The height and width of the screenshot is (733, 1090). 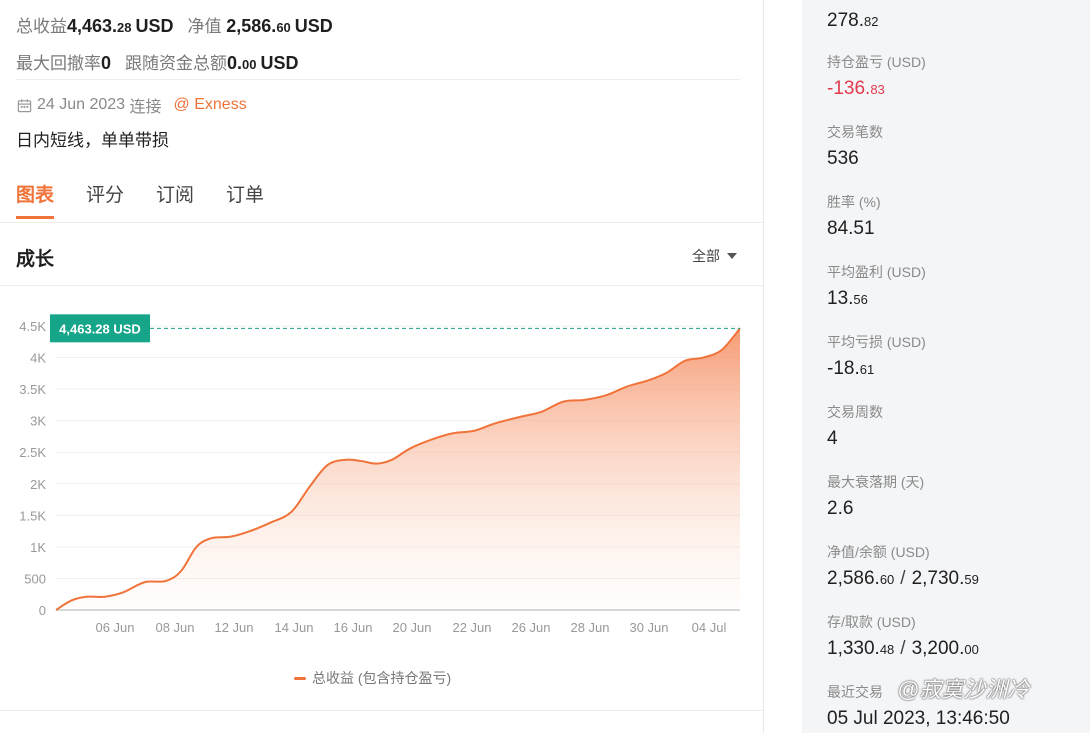 I want to click on stat-value: 2.6, so click(x=875, y=509).